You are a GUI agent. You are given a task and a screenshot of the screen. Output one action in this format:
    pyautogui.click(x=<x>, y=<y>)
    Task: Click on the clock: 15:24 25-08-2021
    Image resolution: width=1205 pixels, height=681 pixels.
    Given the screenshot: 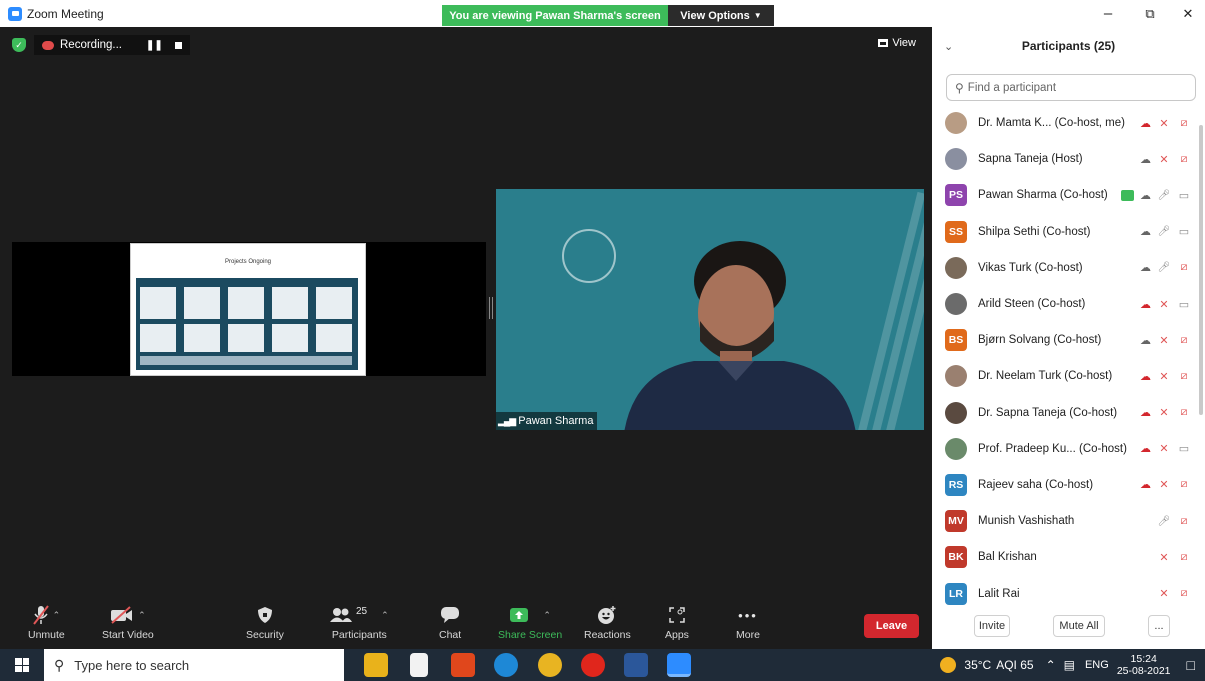 What is the action you would take?
    pyautogui.click(x=1144, y=665)
    